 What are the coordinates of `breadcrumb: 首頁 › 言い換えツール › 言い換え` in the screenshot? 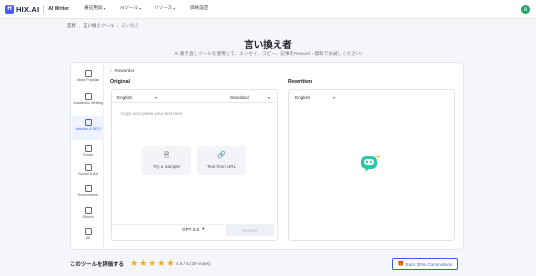 It's located at (103, 26).